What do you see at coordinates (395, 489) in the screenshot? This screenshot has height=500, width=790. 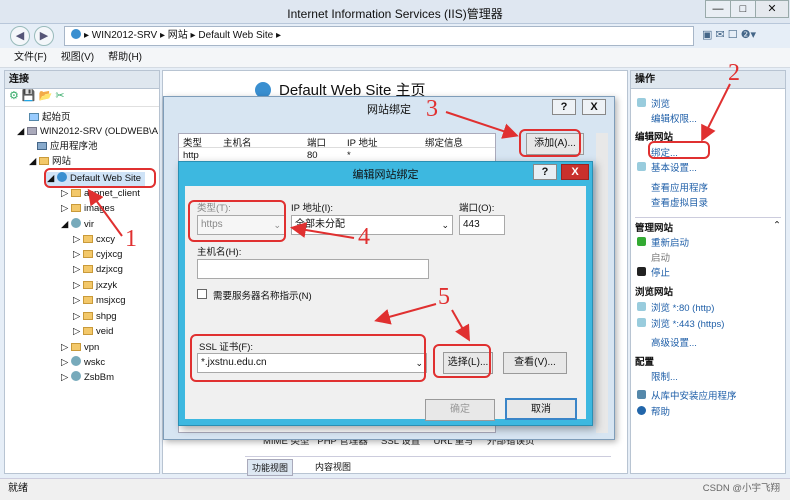 I see `status-bar: 就绪 CSDN @小宇飞翔` at bounding box center [395, 489].